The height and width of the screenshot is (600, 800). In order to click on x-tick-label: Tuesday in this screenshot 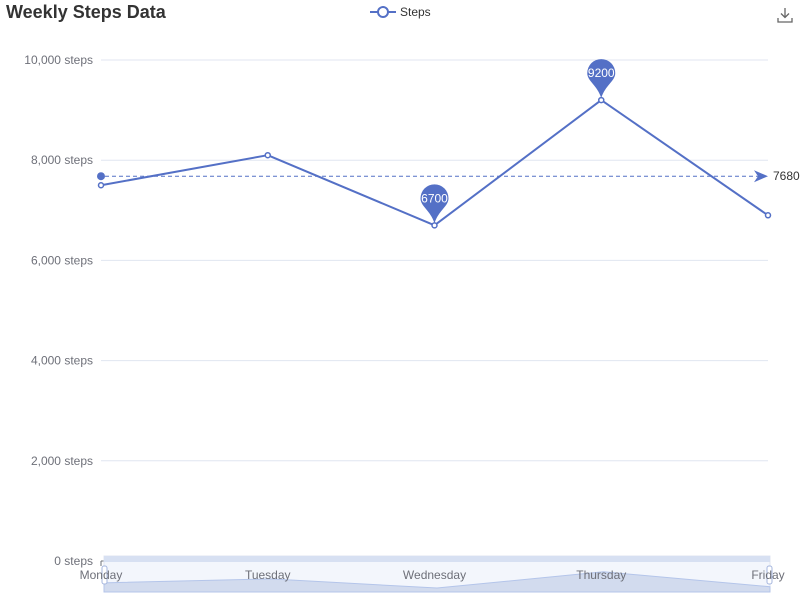, I will do `click(268, 575)`.